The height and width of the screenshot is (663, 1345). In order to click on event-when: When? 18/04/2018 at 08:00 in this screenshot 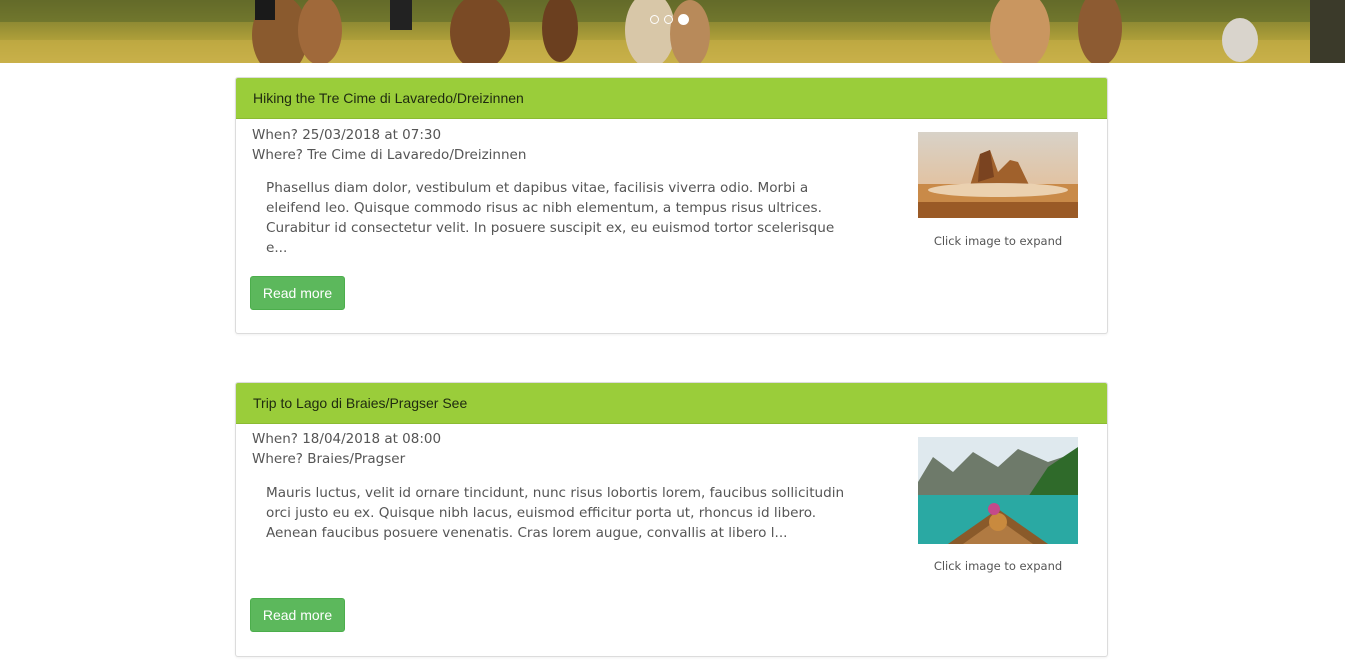, I will do `click(347, 439)`.